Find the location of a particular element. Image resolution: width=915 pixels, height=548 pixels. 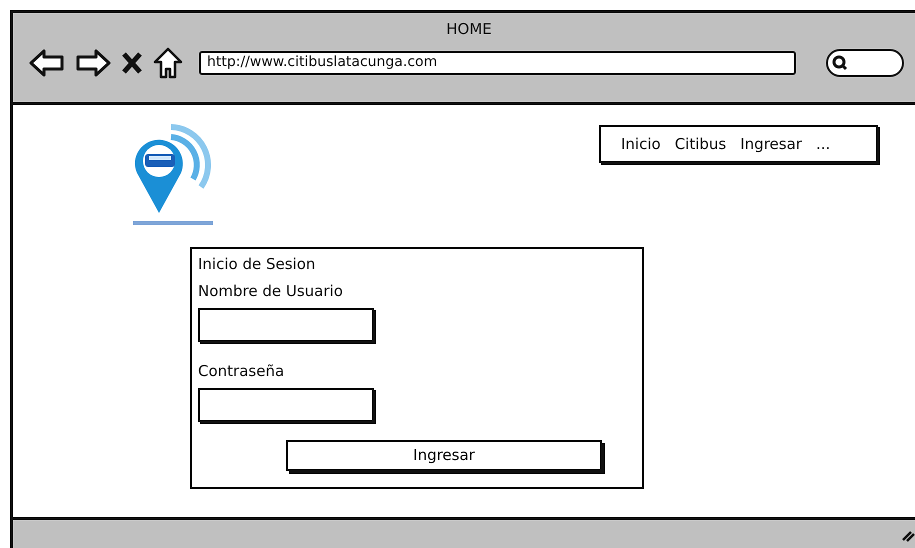

login-button: Ingresar is located at coordinates (444, 455).